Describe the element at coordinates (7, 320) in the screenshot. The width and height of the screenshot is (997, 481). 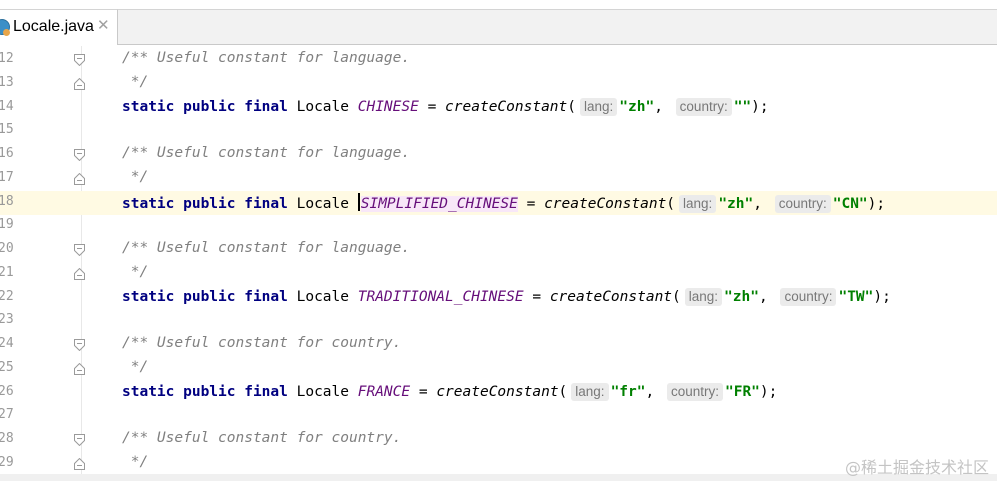
I see `line-number: 23` at that location.